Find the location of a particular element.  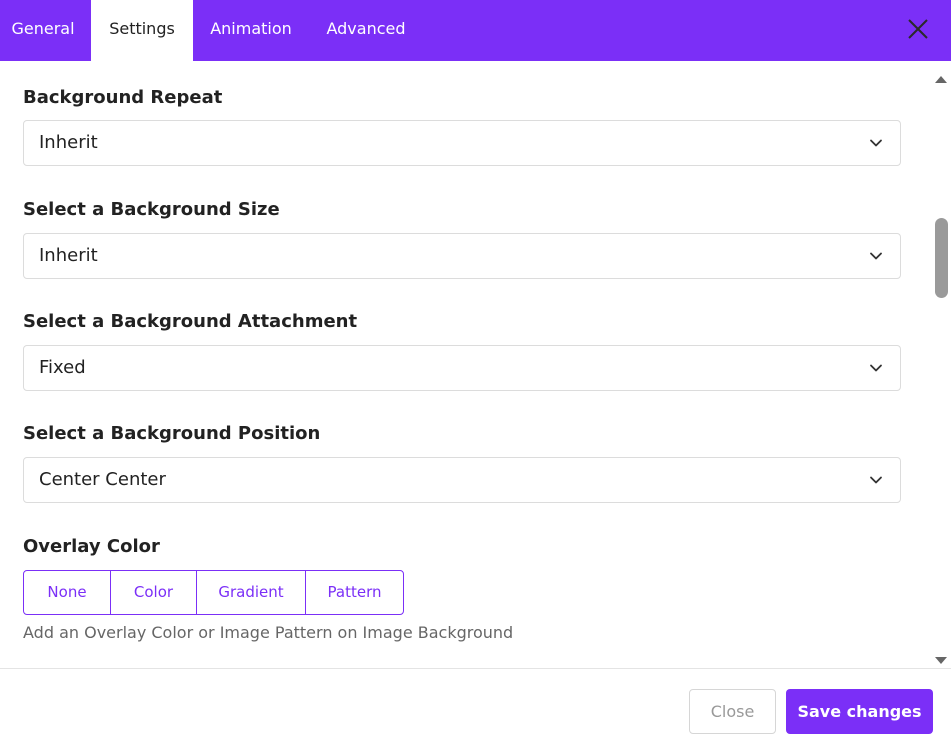

background-repeat-label: Background Repeat is located at coordinates (123, 97).